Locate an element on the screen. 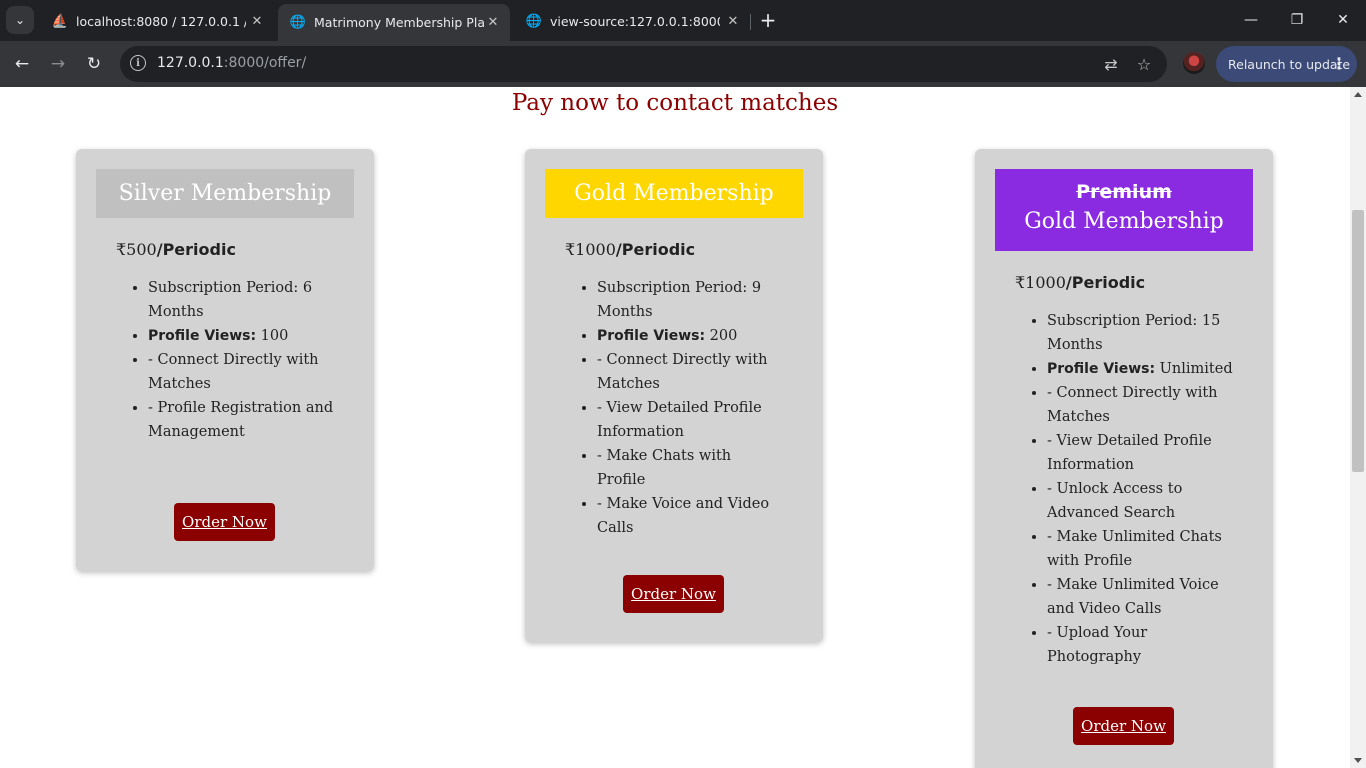 The width and height of the screenshot is (1366, 768). page-heading: Pay now to contact matches is located at coordinates (675, 103).